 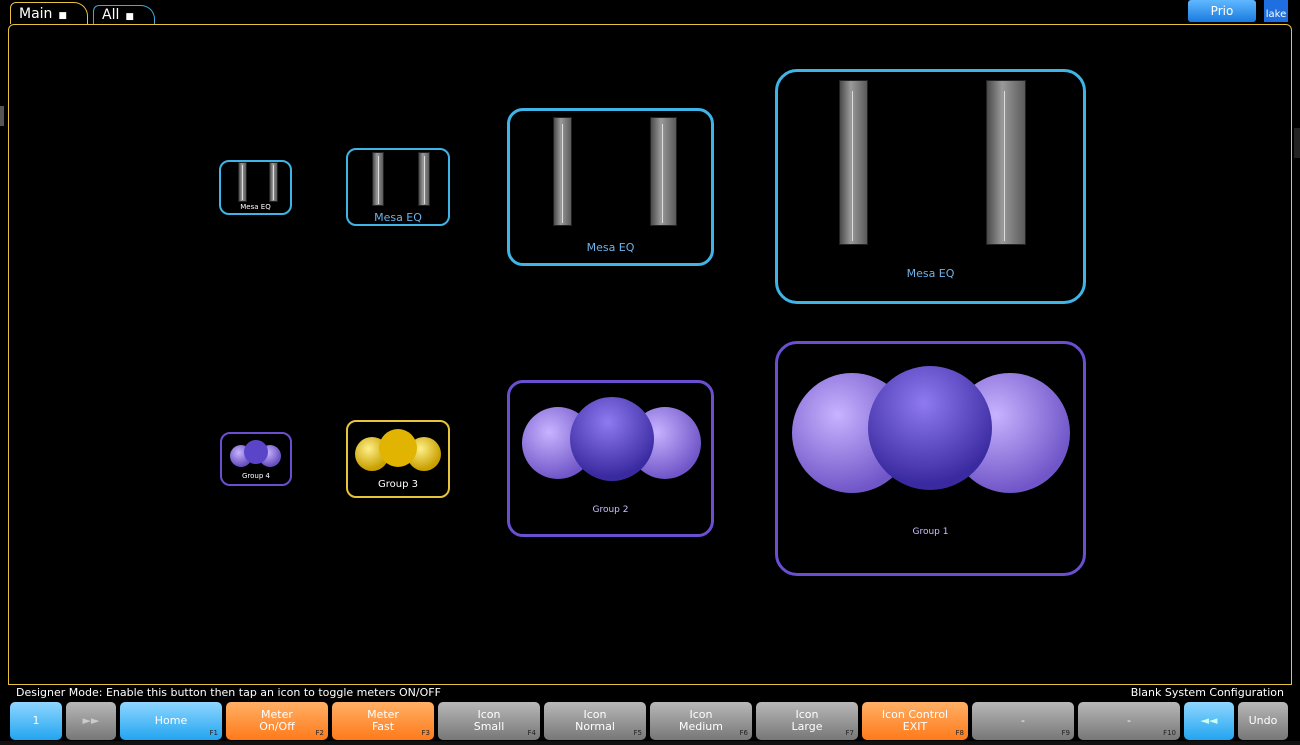 What do you see at coordinates (531, 733) in the screenshot?
I see `fkey-label: F4` at bounding box center [531, 733].